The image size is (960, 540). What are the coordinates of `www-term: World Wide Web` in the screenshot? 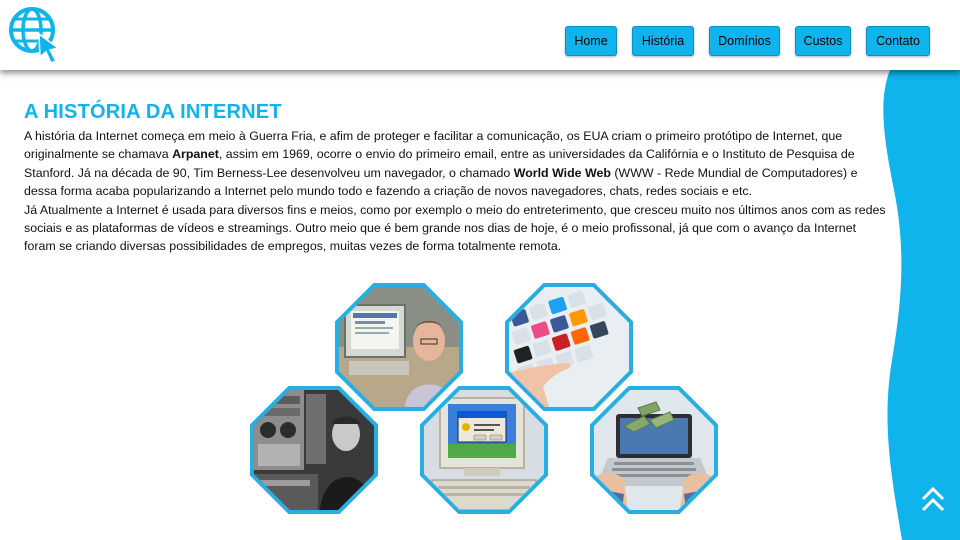 It's located at (562, 172).